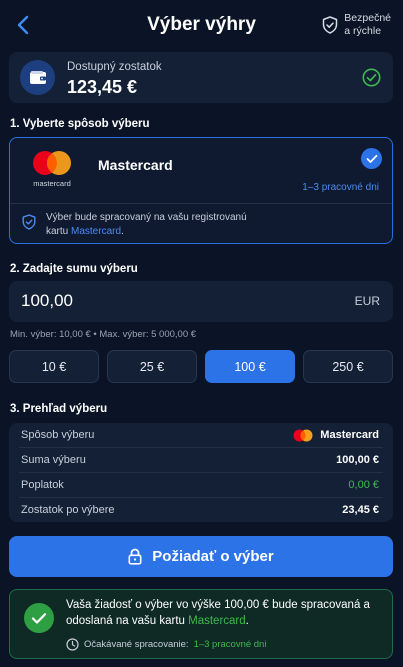 This screenshot has height=667, width=403. Describe the element at coordinates (74, 269) in the screenshot. I see `section-amount-title: 2. Zadajte sumu výberu` at that location.